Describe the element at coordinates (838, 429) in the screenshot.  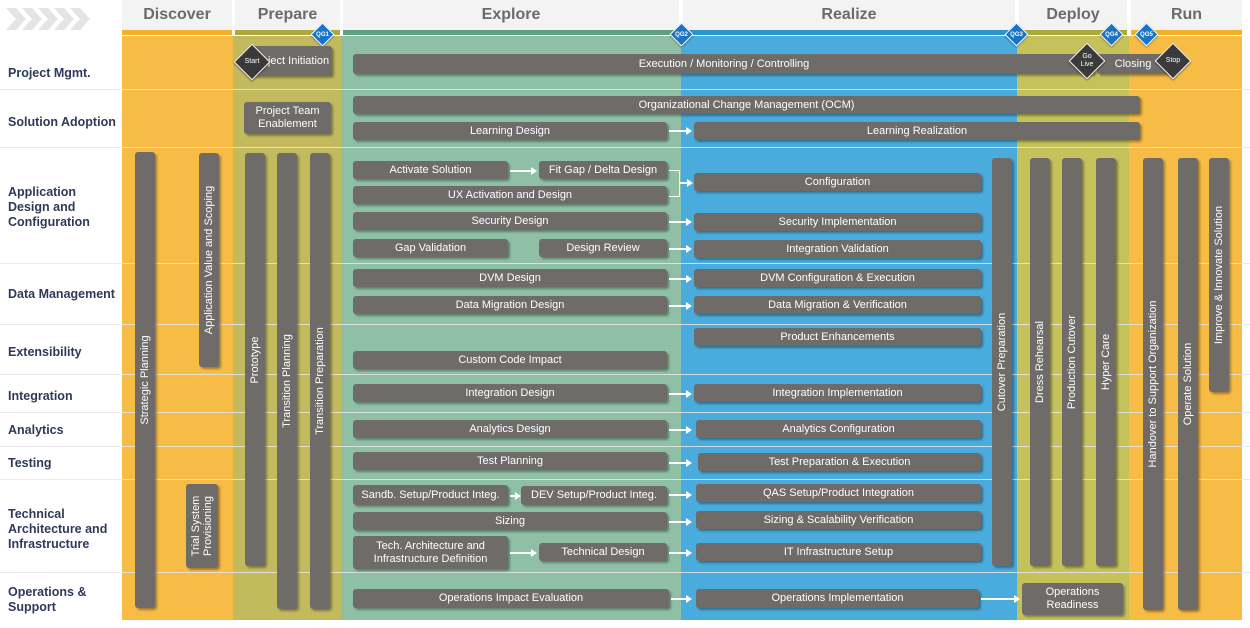
I see `activity-analytics-configuration: Analytics Configuration` at that location.